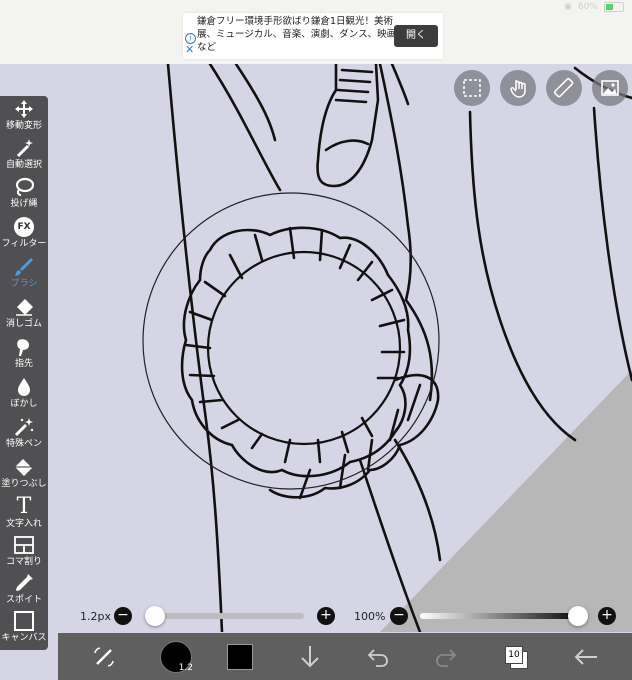 This screenshot has width=632, height=680. Describe the element at coordinates (225, 616) in the screenshot. I see `brush-size-slider` at that location.